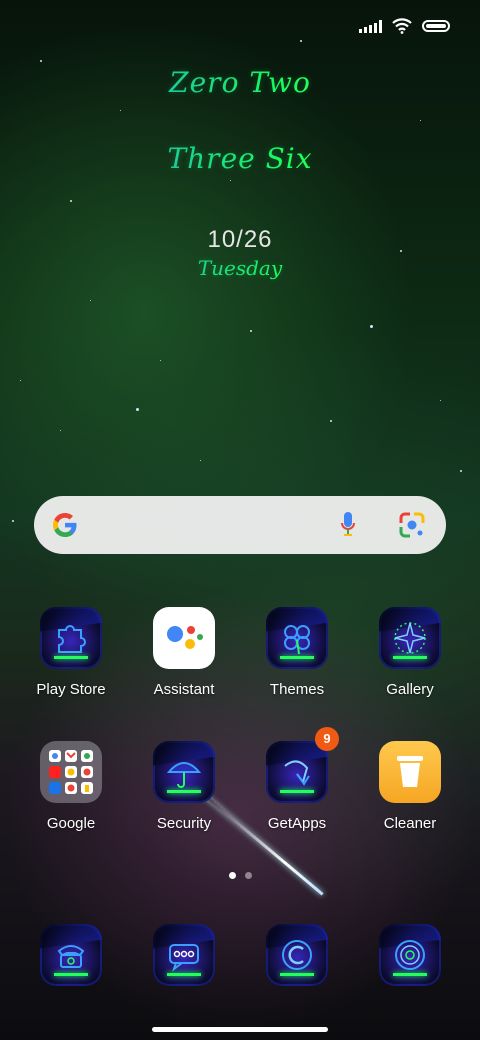  Describe the element at coordinates (297, 772) in the screenshot. I see `getapps-icon` at that location.